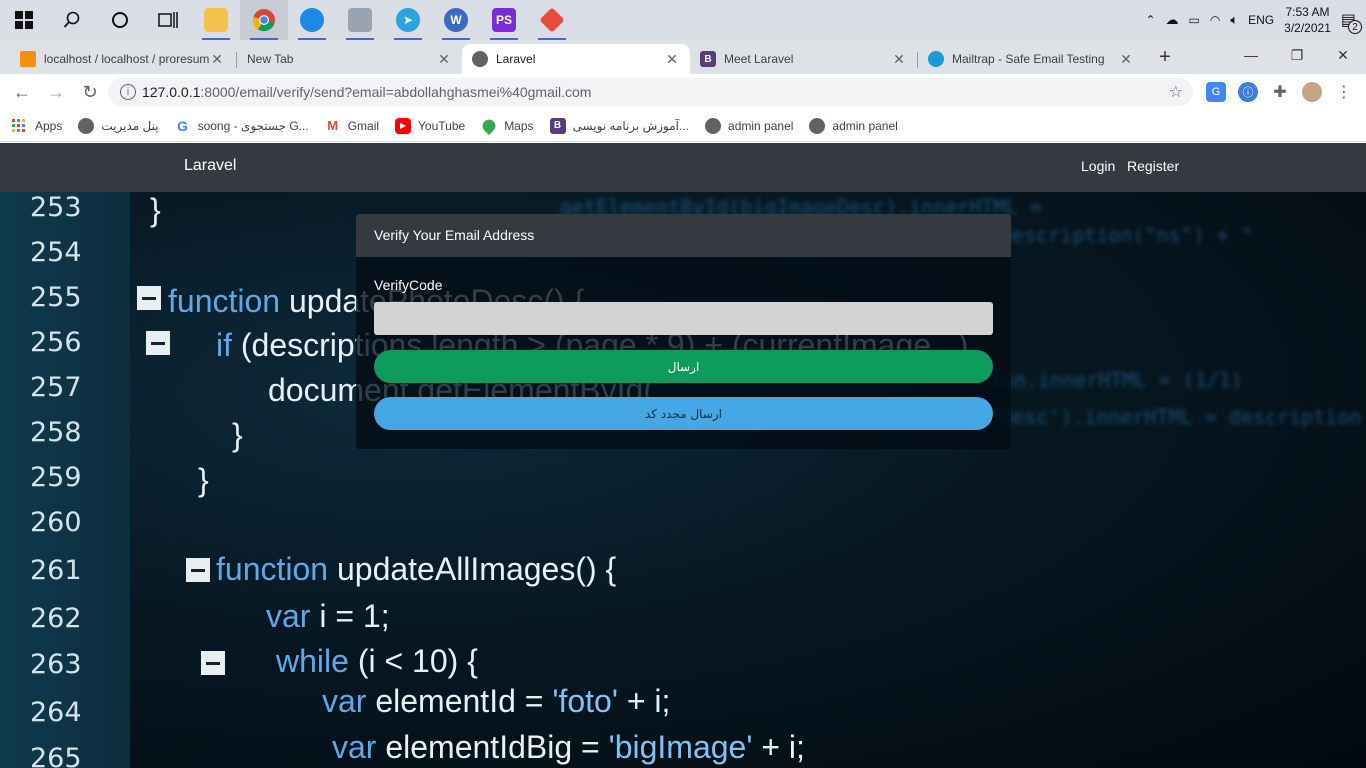  What do you see at coordinates (1344, 92) in the screenshot?
I see `menu-kebab-icon: ⋮` at bounding box center [1344, 92].